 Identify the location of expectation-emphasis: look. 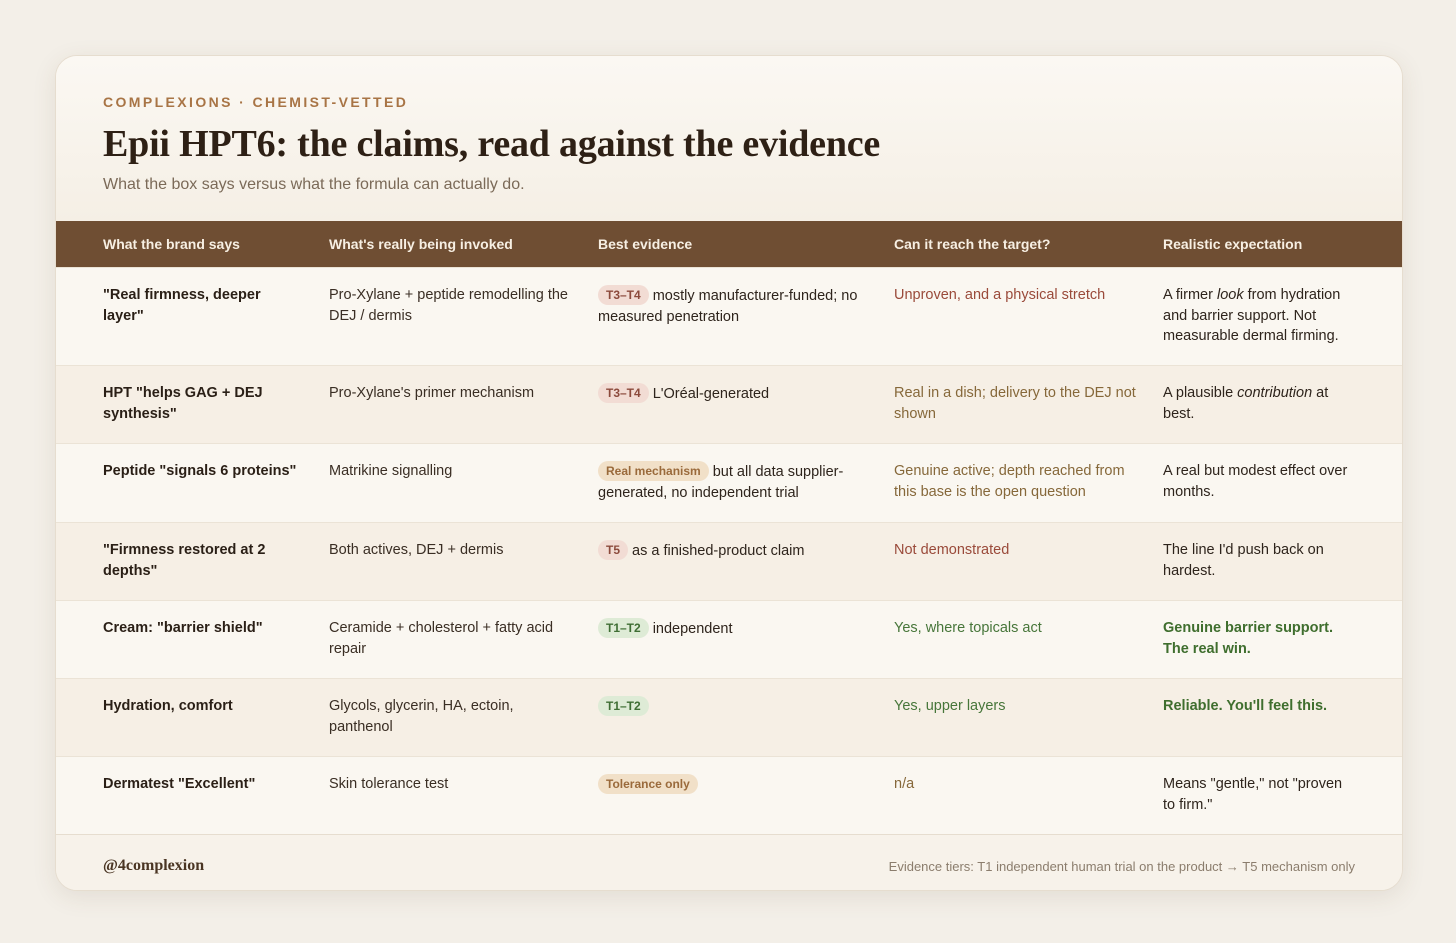
(1230, 295).